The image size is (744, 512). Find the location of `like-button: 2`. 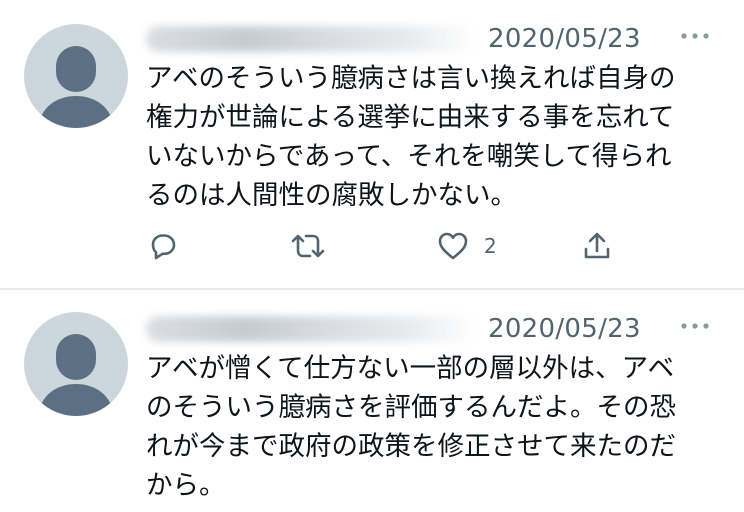

like-button: 2 is located at coordinates (466, 246).